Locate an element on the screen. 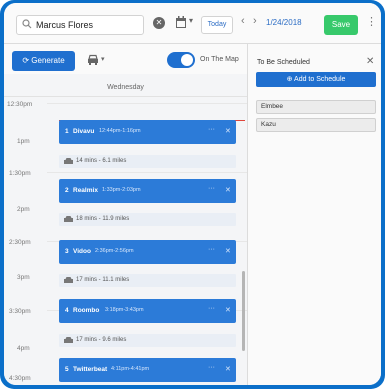  time-label: 4:30pm is located at coordinates (20, 378).